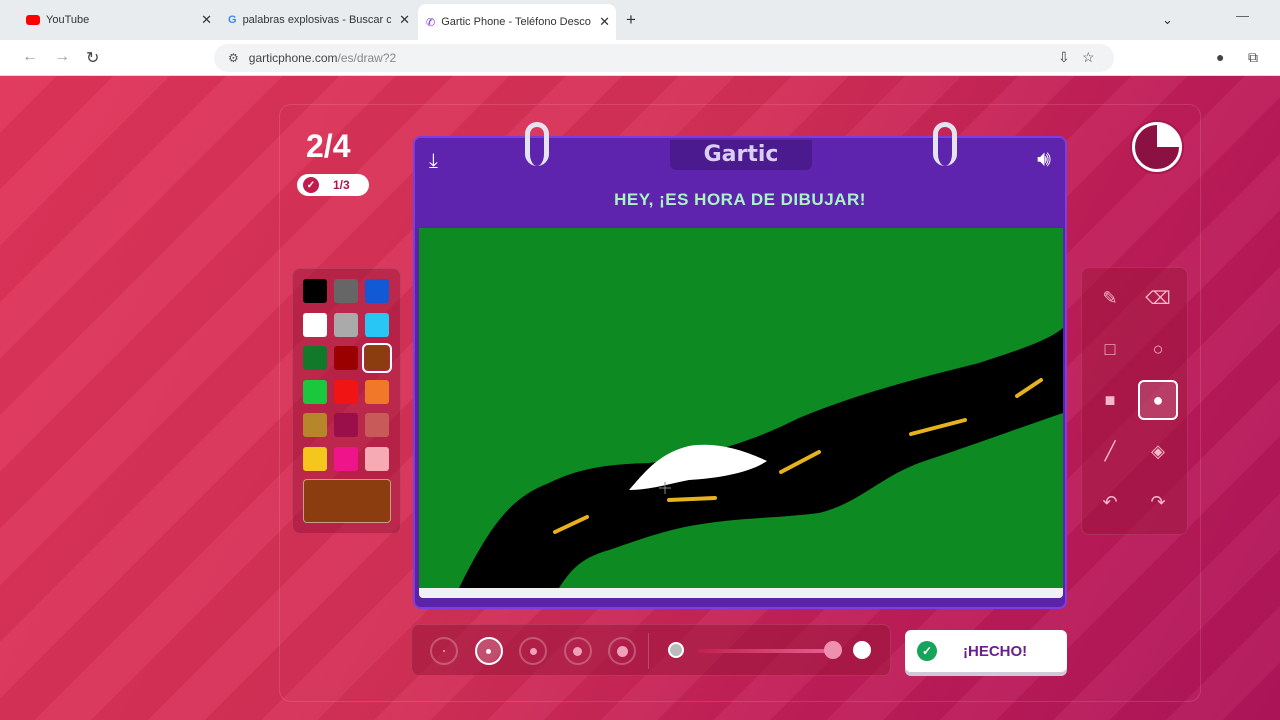 Image resolution: width=1280 pixels, height=720 pixels. I want to click on done-button: ✓ ¡HECHO!, so click(986, 651).